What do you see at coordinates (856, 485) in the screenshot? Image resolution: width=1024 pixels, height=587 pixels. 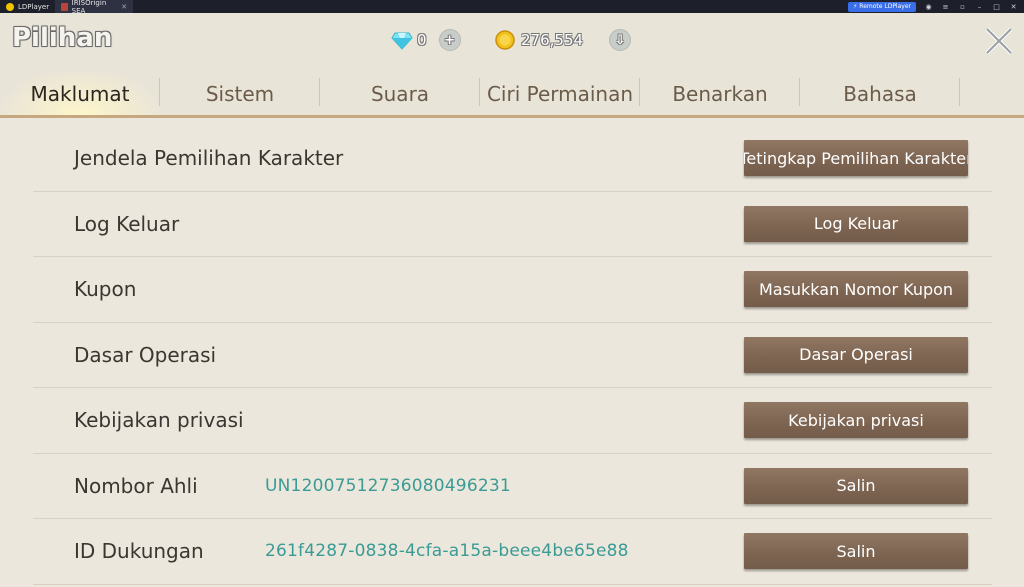 I see `copy-member-number-button: Salin` at bounding box center [856, 485].